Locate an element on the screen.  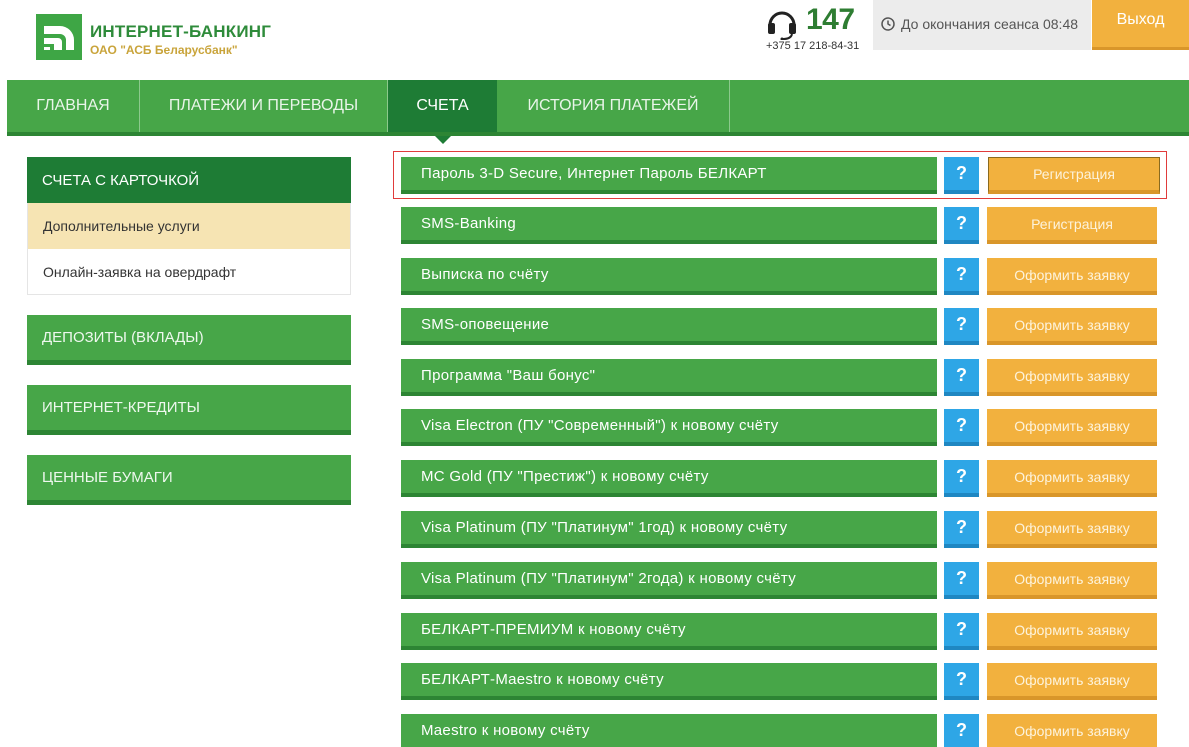
service-label: Maestro к новому счёту is located at coordinates (669, 730).